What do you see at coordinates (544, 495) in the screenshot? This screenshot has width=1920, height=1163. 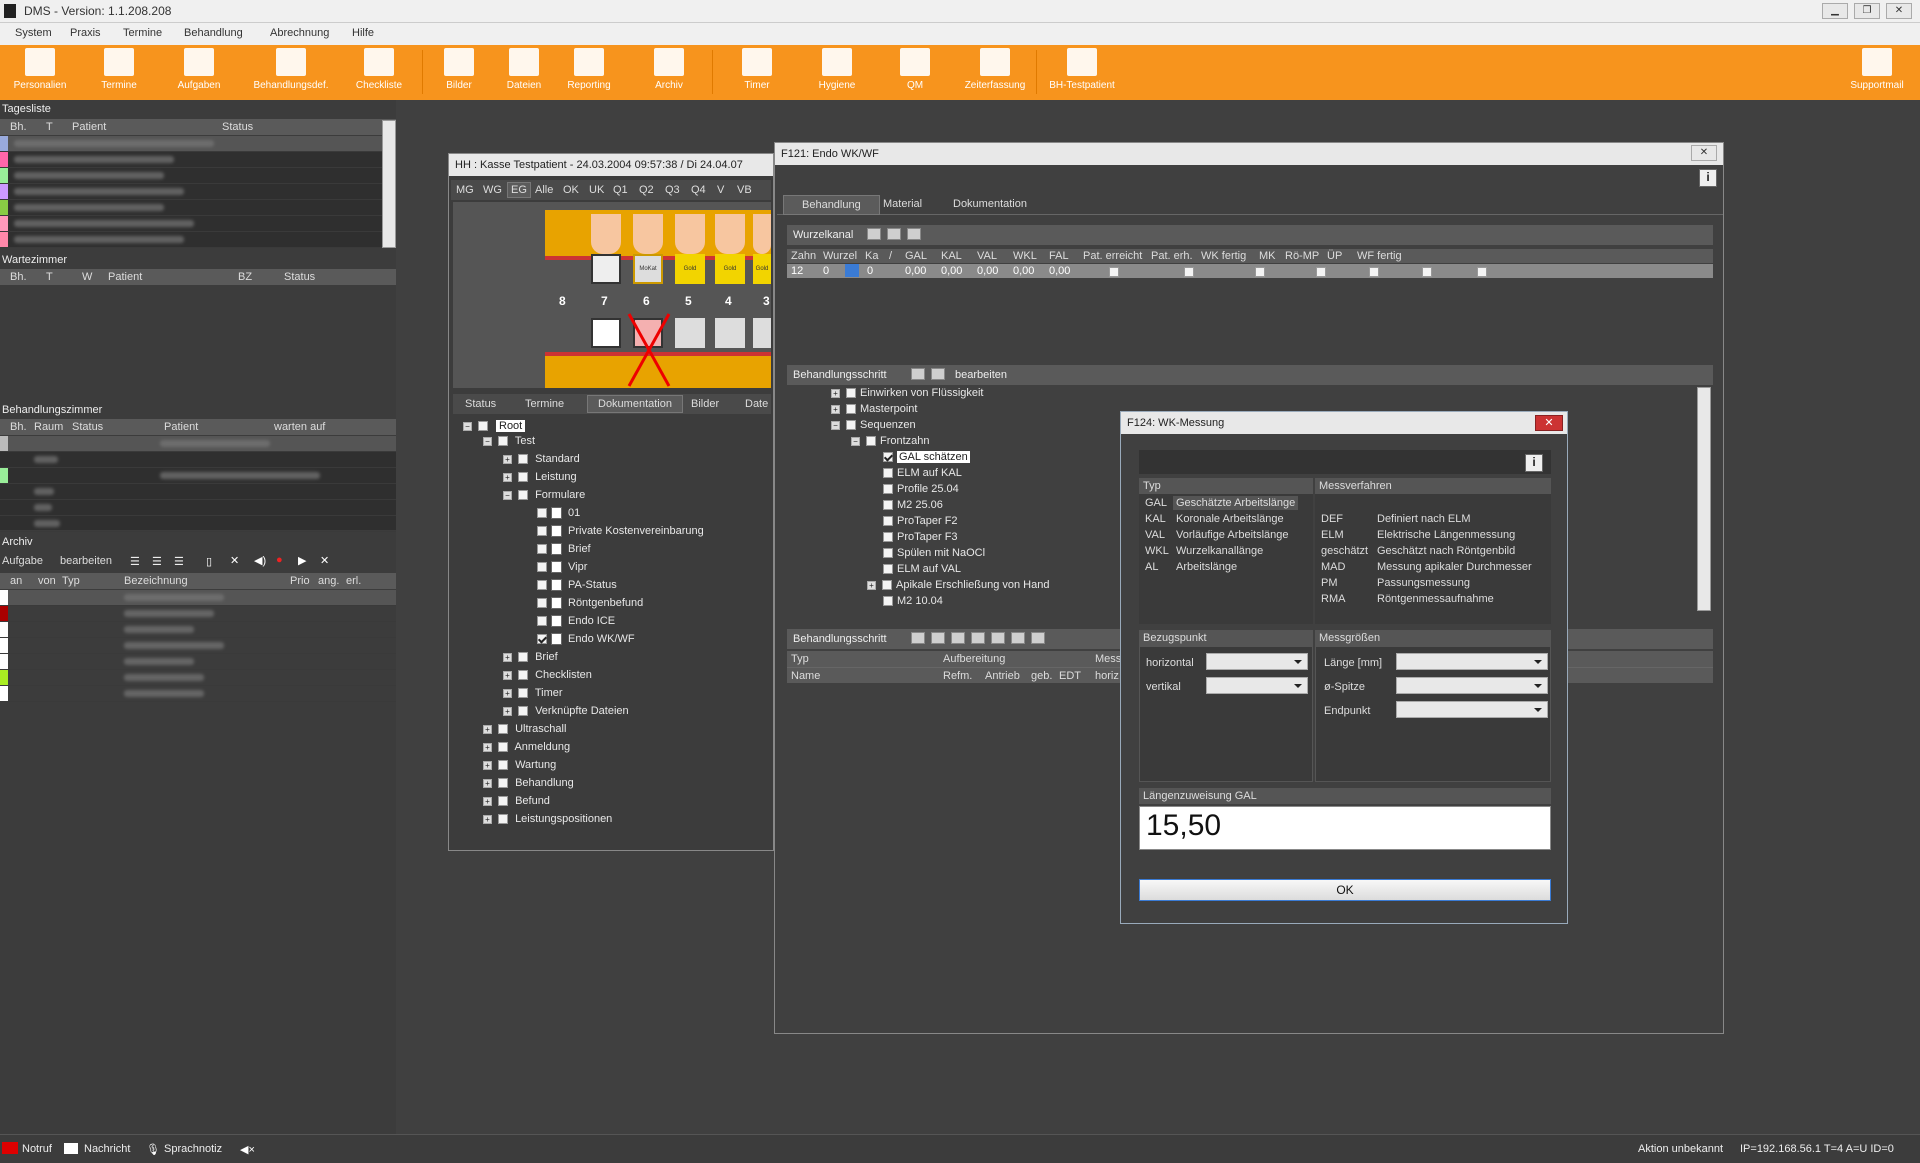 I see `tree-node: − Formulare` at bounding box center [544, 495].